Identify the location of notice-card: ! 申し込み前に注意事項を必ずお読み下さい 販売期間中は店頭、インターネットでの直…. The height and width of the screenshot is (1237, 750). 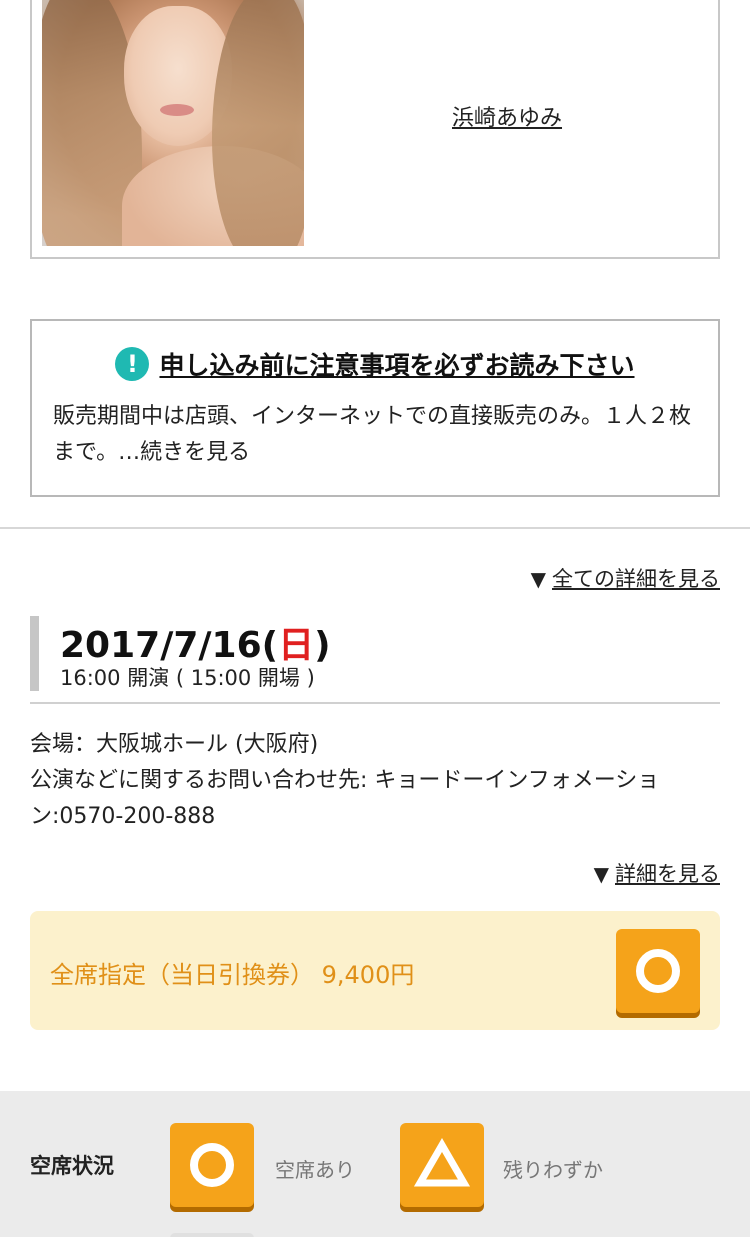
(375, 408).